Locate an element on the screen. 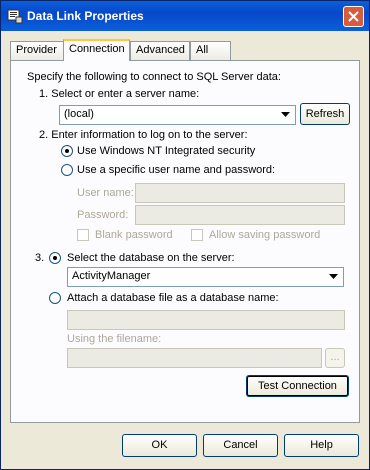 Image resolution: width=370 pixels, height=470 pixels. specific-user-radio is located at coordinates (67, 170).